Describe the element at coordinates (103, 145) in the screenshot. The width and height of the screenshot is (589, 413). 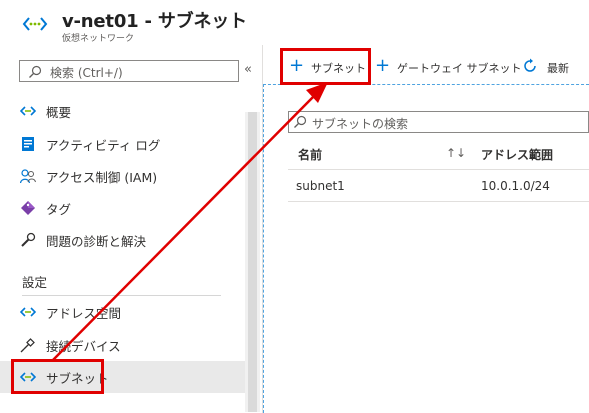
I see `sidebar-item-label: アクティビティ ログ` at that location.